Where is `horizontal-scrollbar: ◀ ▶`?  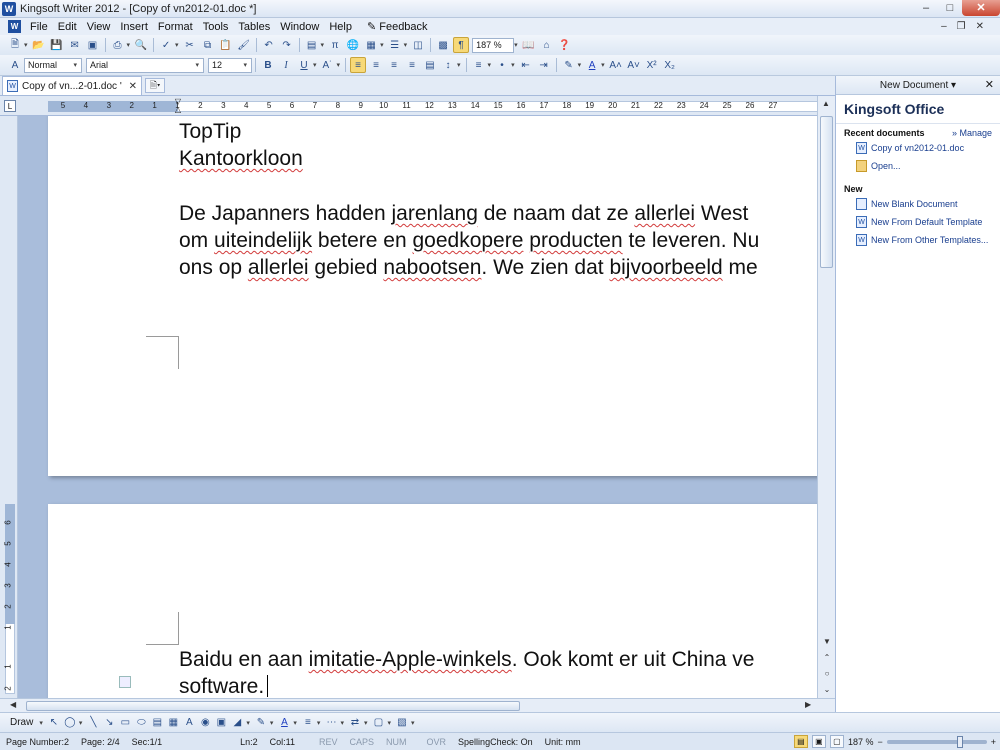
horizontal-scrollbar: ◀ ▶ is located at coordinates (417, 705).